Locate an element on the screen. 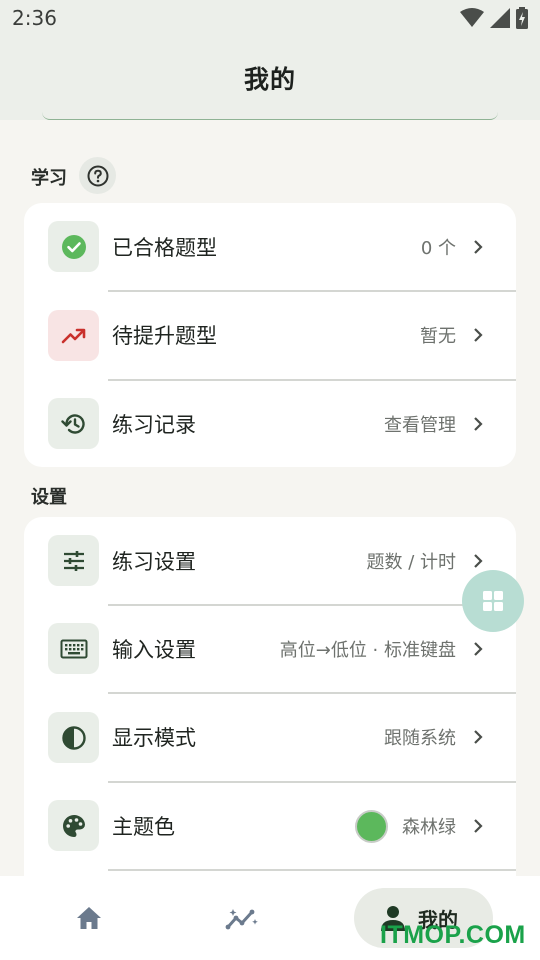 Image resolution: width=540 pixels, height=960 pixels. history-icon is located at coordinates (72, 423).